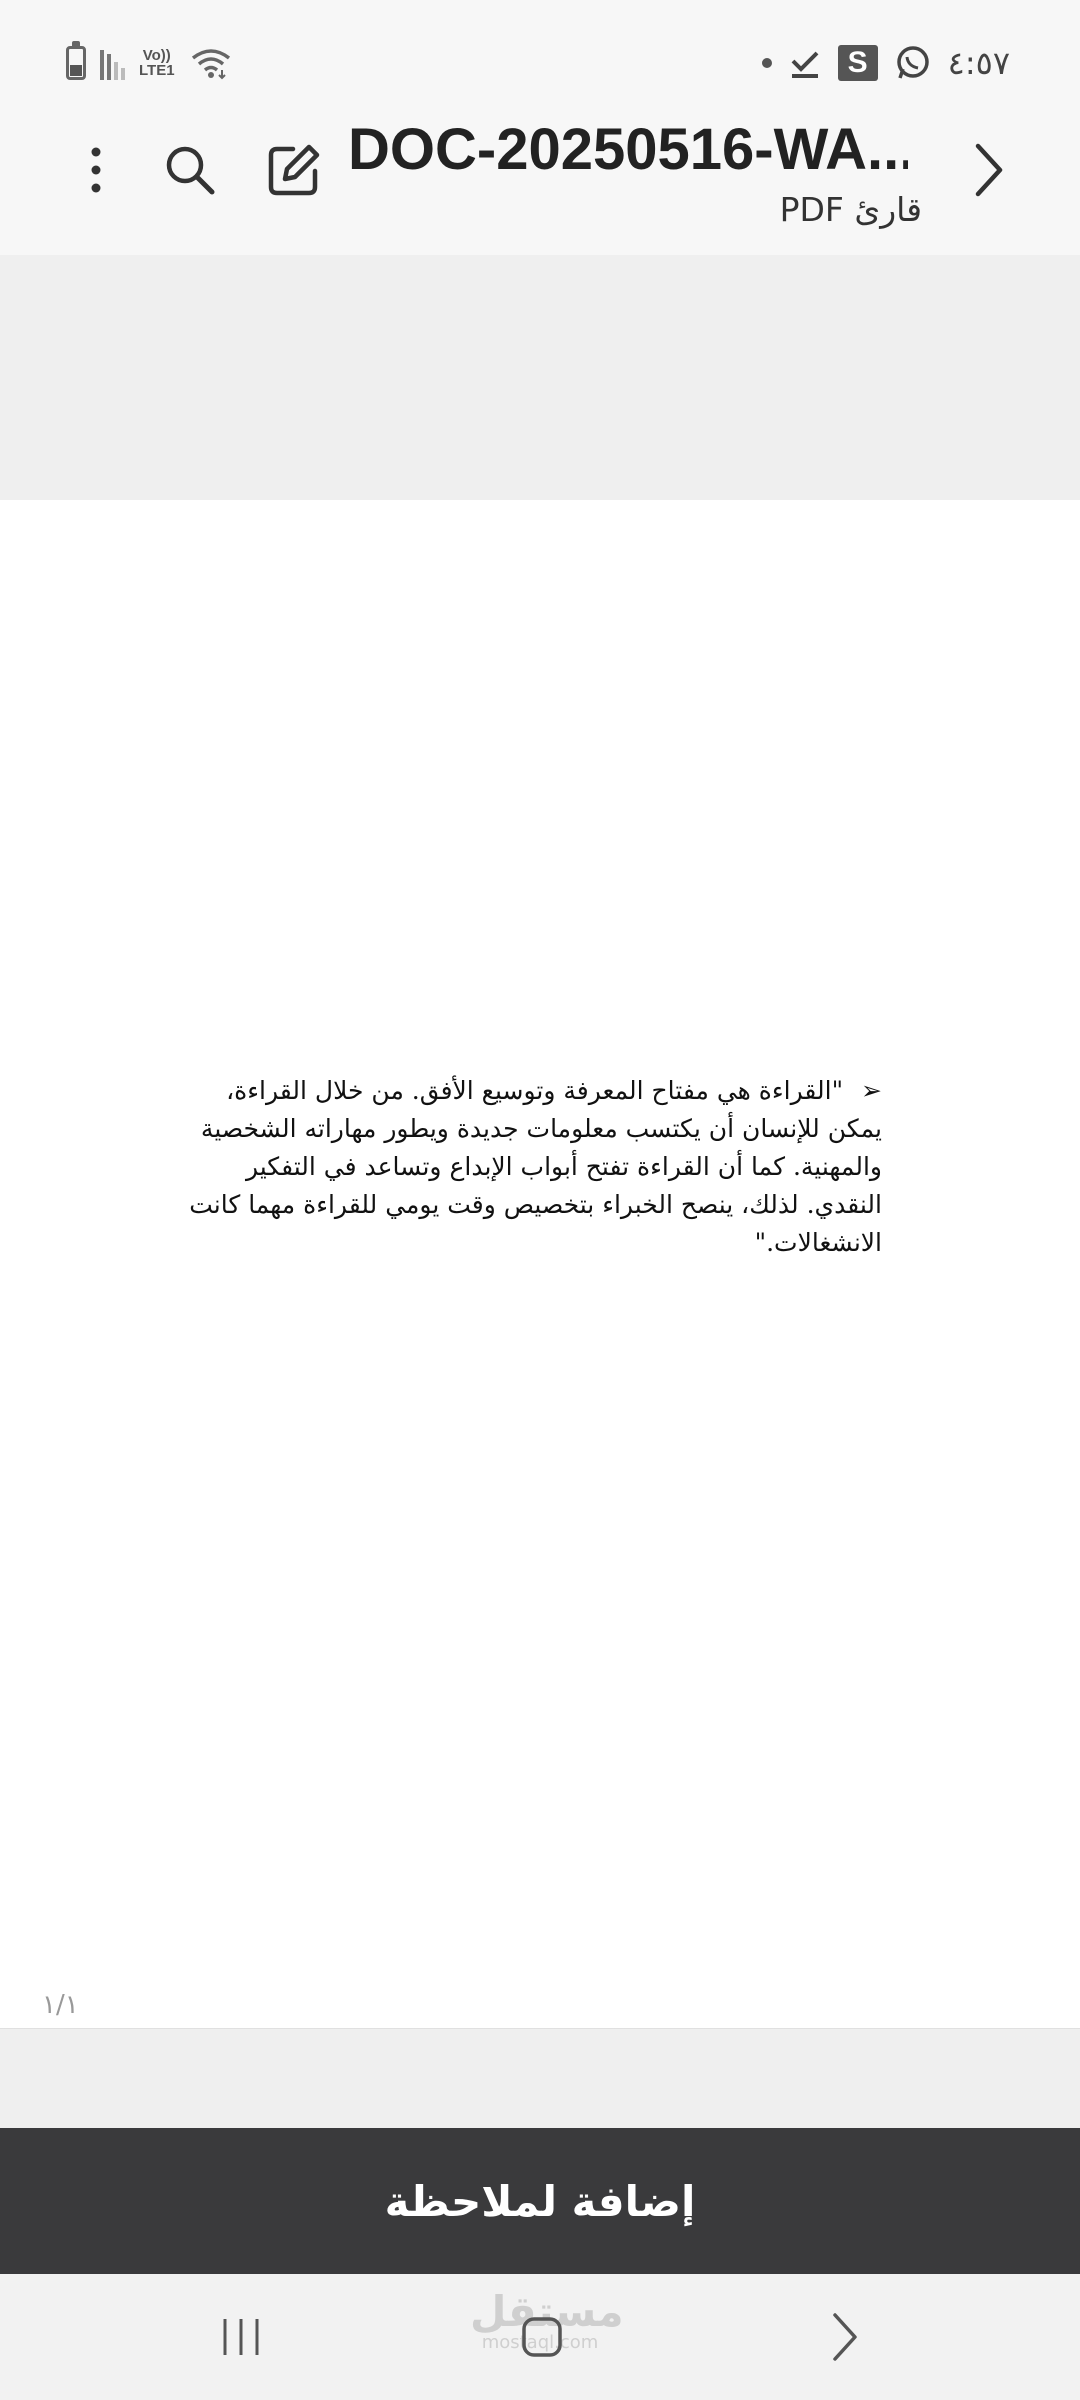 The image size is (1080, 2400). I want to click on status-time: ٤:٥٧, so click(978, 63).